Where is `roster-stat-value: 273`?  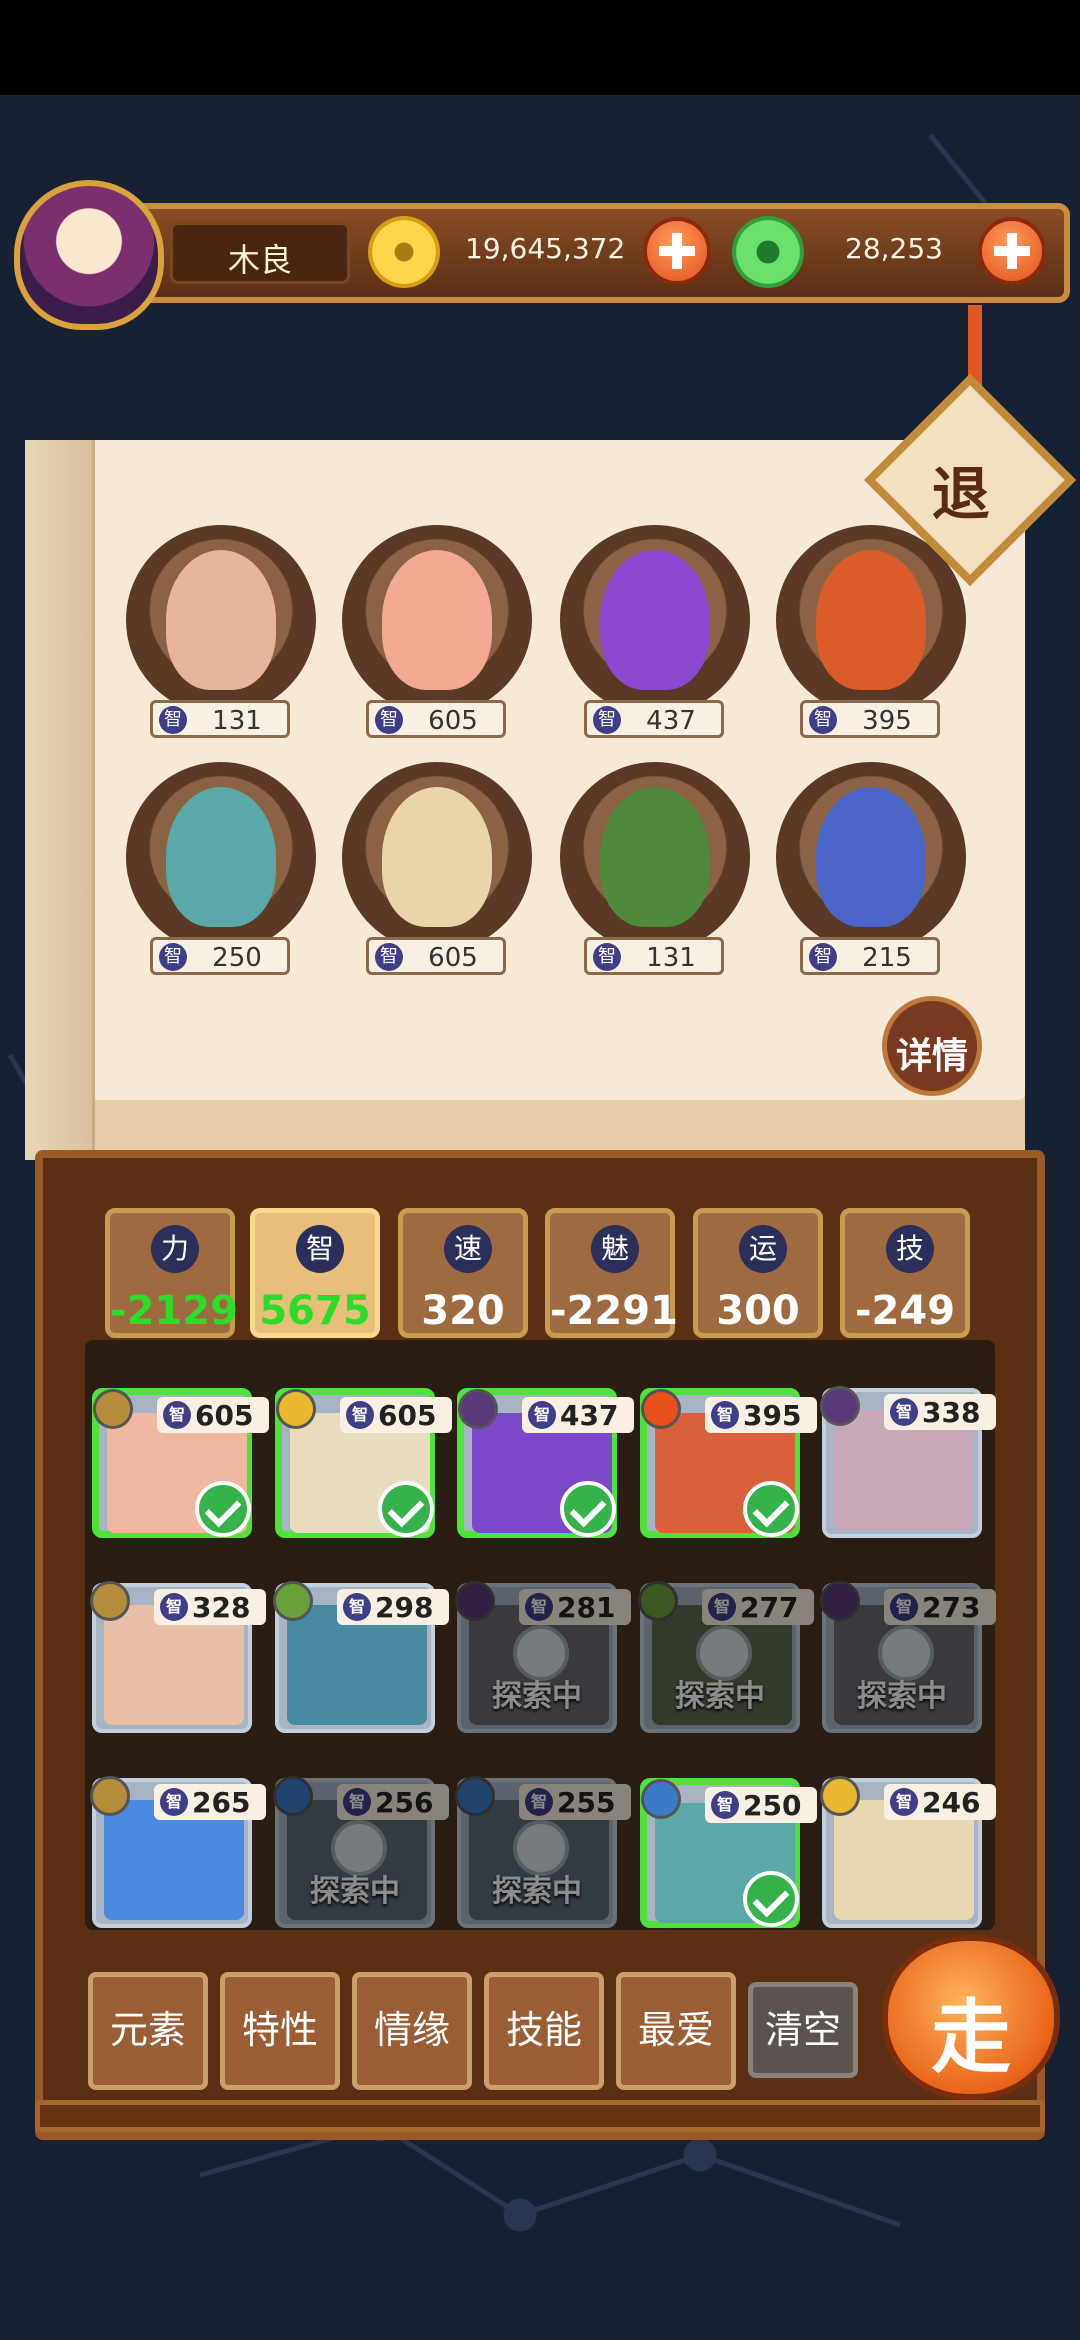
roster-stat-value: 273 is located at coordinates (951, 1607).